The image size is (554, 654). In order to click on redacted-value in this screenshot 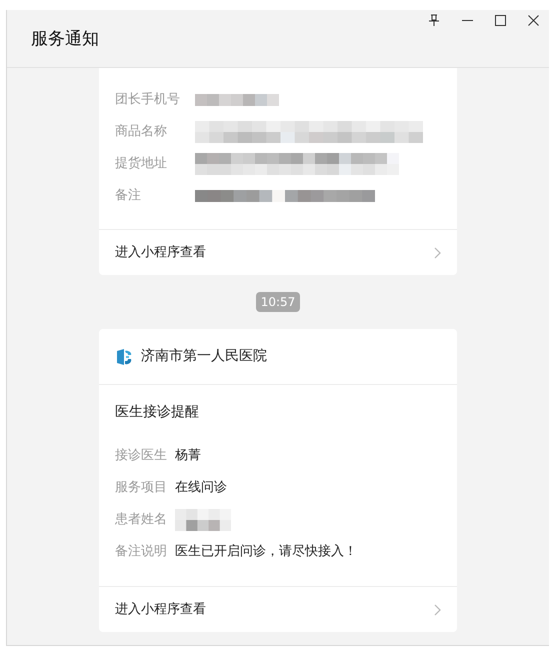, I will do `click(203, 520)`.